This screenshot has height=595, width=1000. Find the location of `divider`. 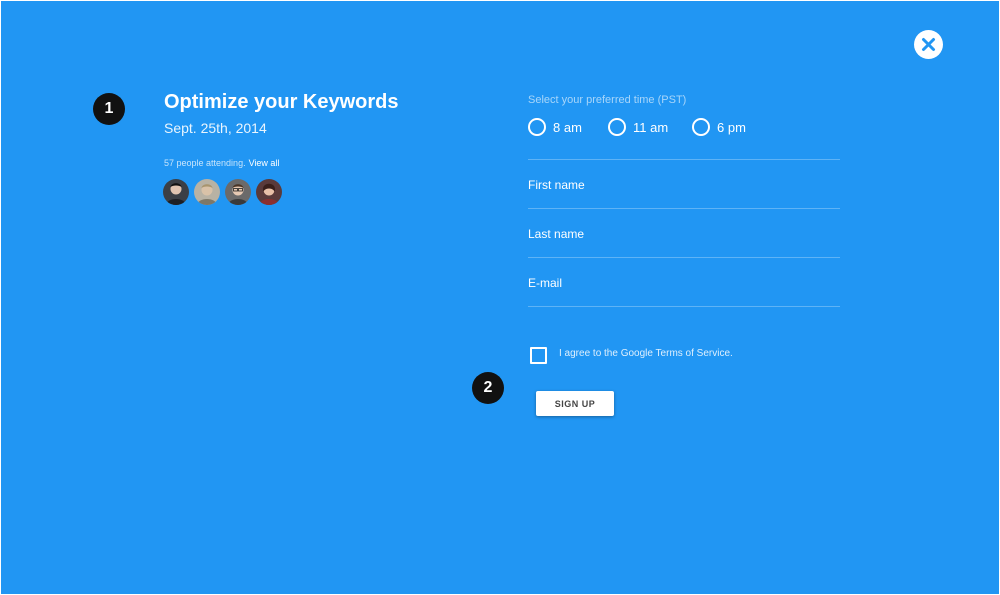

divider is located at coordinates (684, 159).